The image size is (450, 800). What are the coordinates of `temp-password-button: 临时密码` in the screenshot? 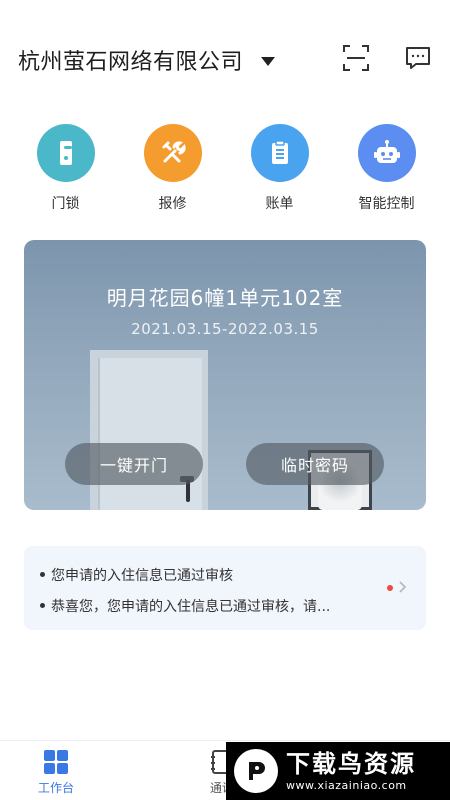 It's located at (315, 464).